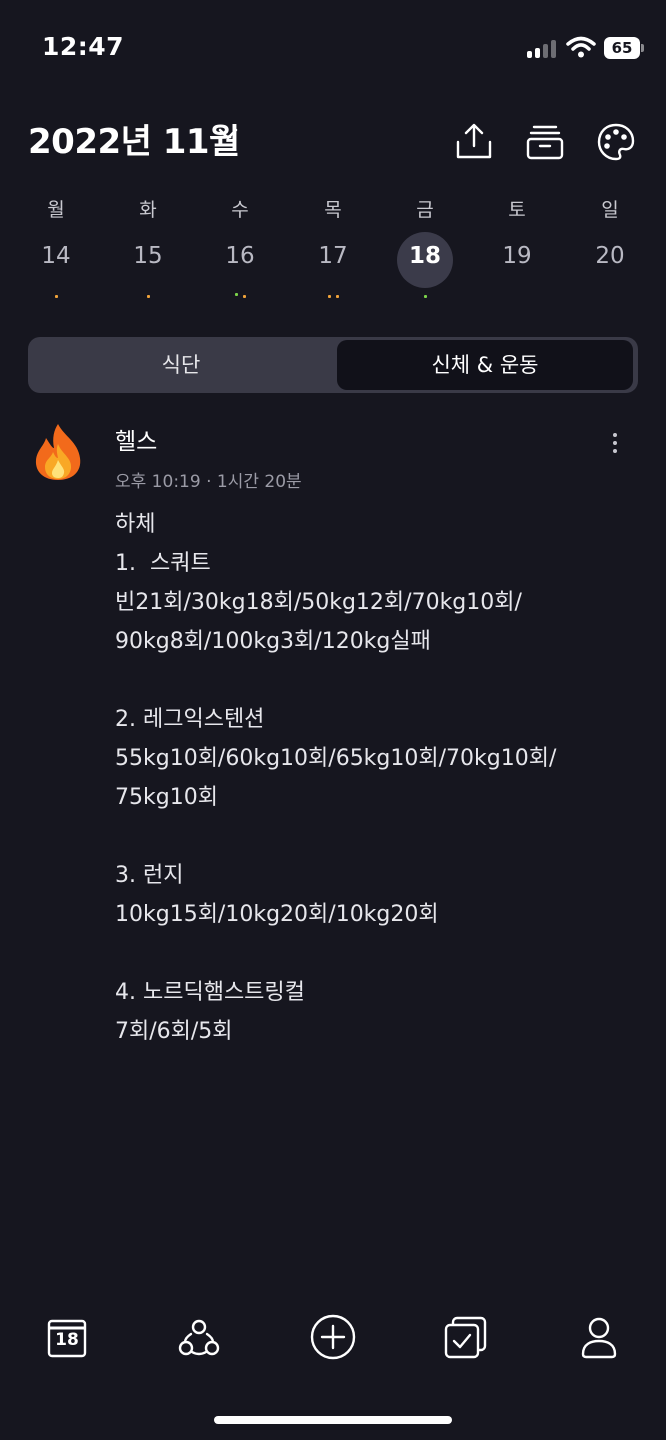  What do you see at coordinates (333, 1420) in the screenshot?
I see `home-indicator` at bounding box center [333, 1420].